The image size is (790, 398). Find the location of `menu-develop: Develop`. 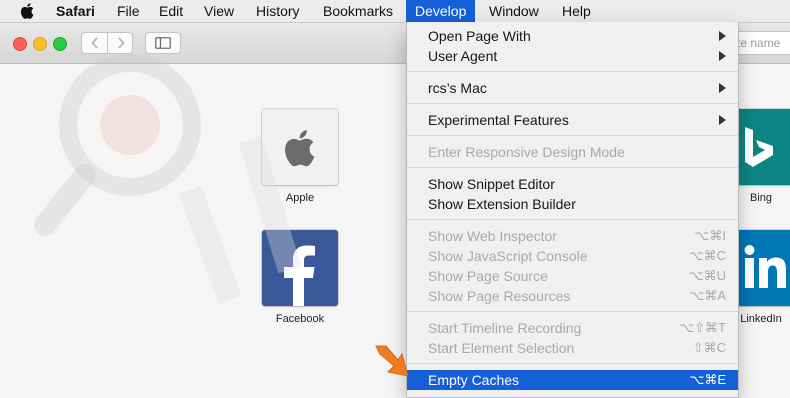

menu-develop: Develop is located at coordinates (441, 11).